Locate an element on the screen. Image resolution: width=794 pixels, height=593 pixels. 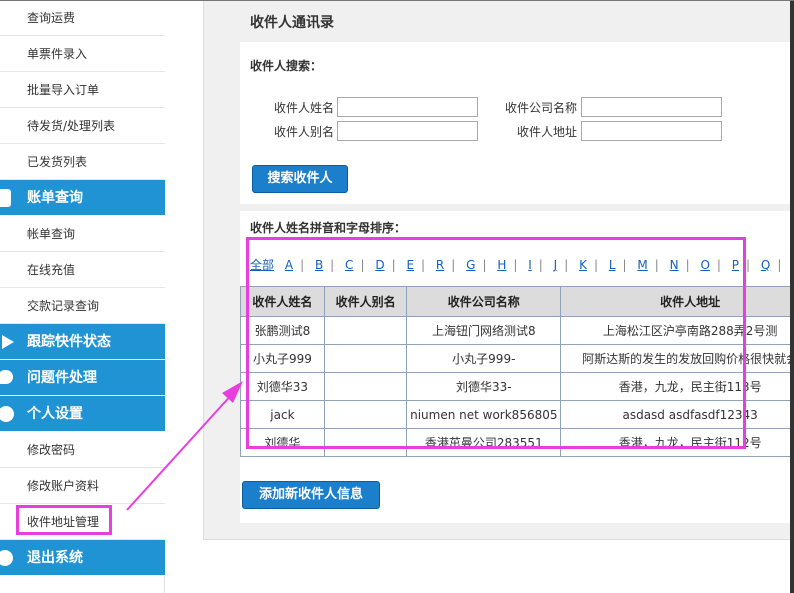
sidebar-item-single-entry: 单票件录入 is located at coordinates (82, 54).